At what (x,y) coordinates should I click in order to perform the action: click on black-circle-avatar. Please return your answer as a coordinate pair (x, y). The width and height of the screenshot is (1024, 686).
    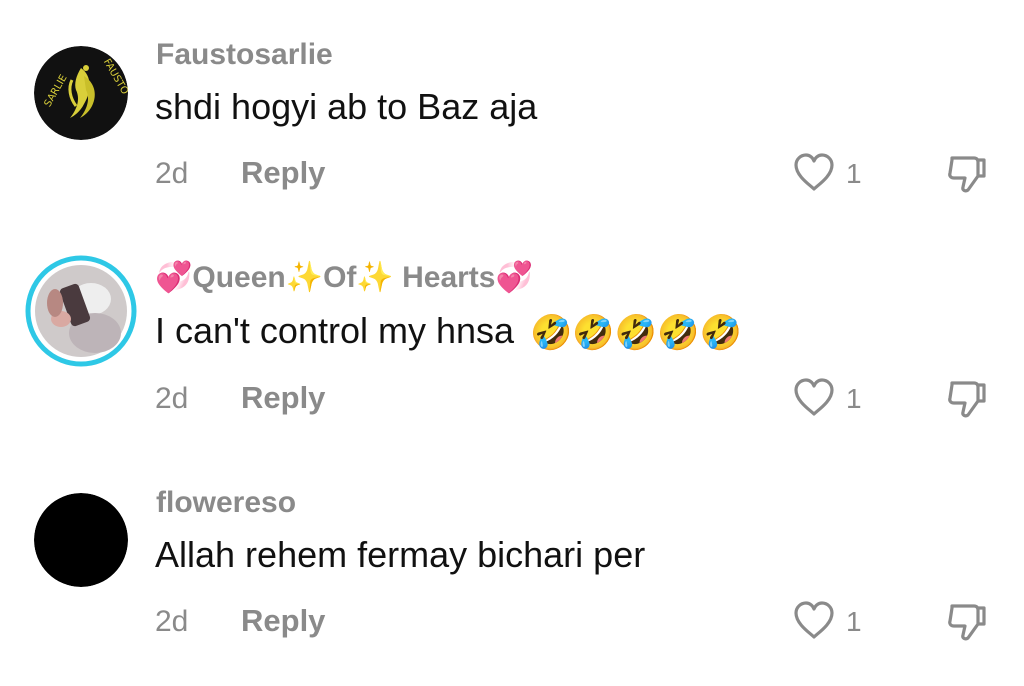
    Looking at the image, I should click on (81, 540).